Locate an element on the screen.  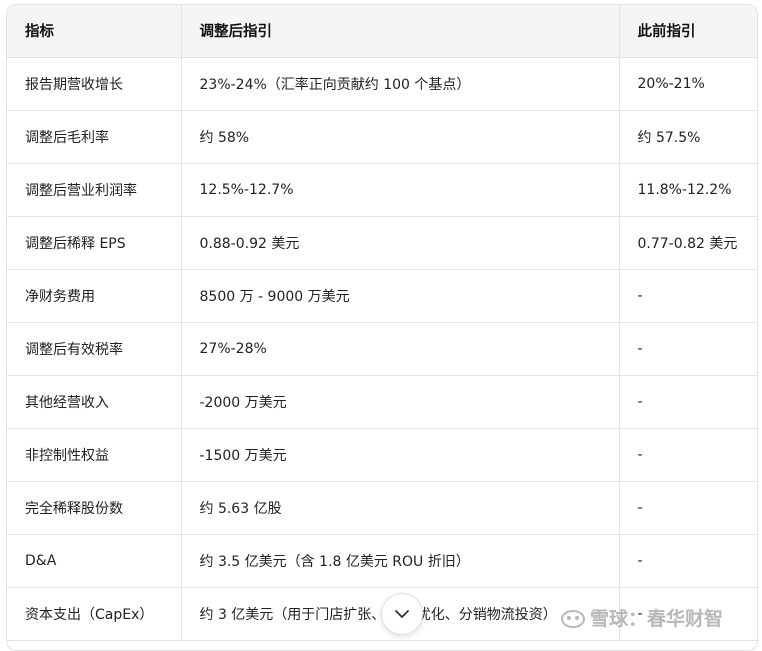
cell-metric: 净财务费用 is located at coordinates (94, 296).